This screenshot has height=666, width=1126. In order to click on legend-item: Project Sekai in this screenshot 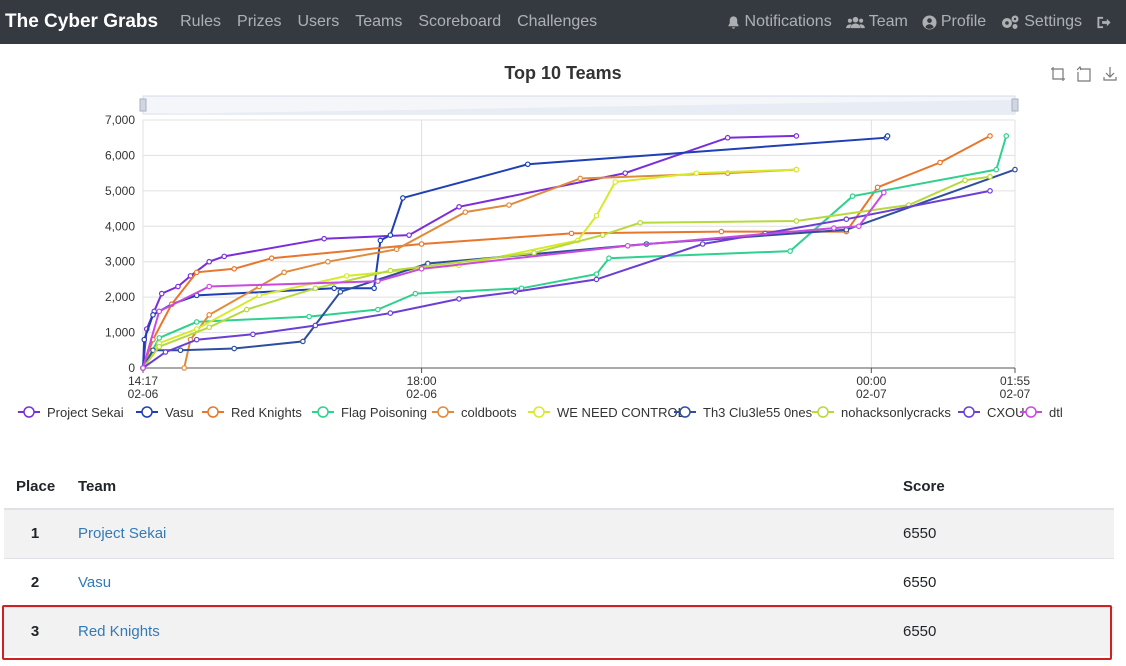, I will do `click(71, 412)`.